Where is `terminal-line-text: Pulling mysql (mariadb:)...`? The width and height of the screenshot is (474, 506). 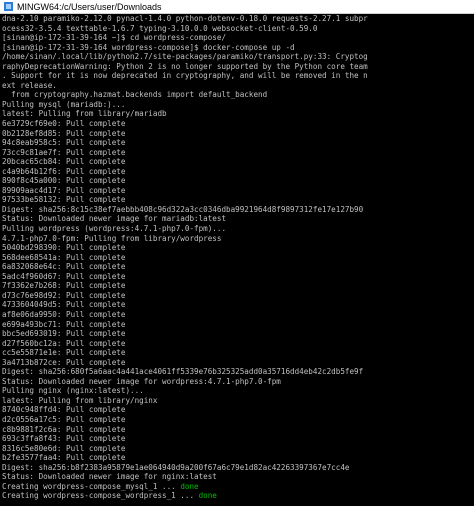
terminal-line-text: Pulling mysql (mariadb:)... is located at coordinates (64, 104).